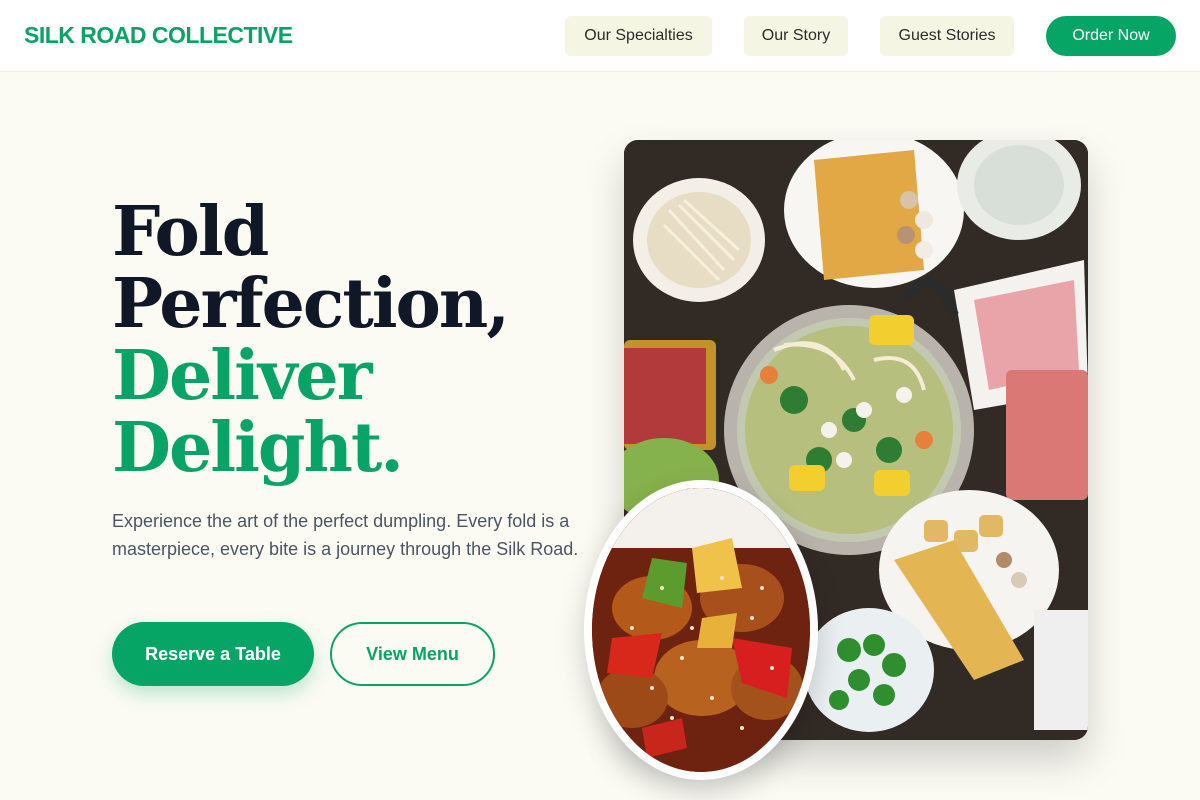  I want to click on reserve-table-button: Reserve a Table, so click(213, 654).